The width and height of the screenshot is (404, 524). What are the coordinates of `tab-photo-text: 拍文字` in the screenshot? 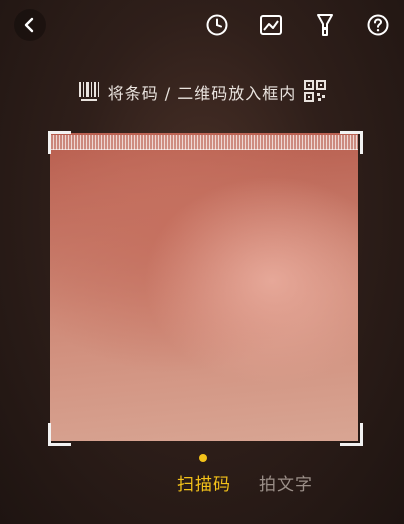 It's located at (286, 482).